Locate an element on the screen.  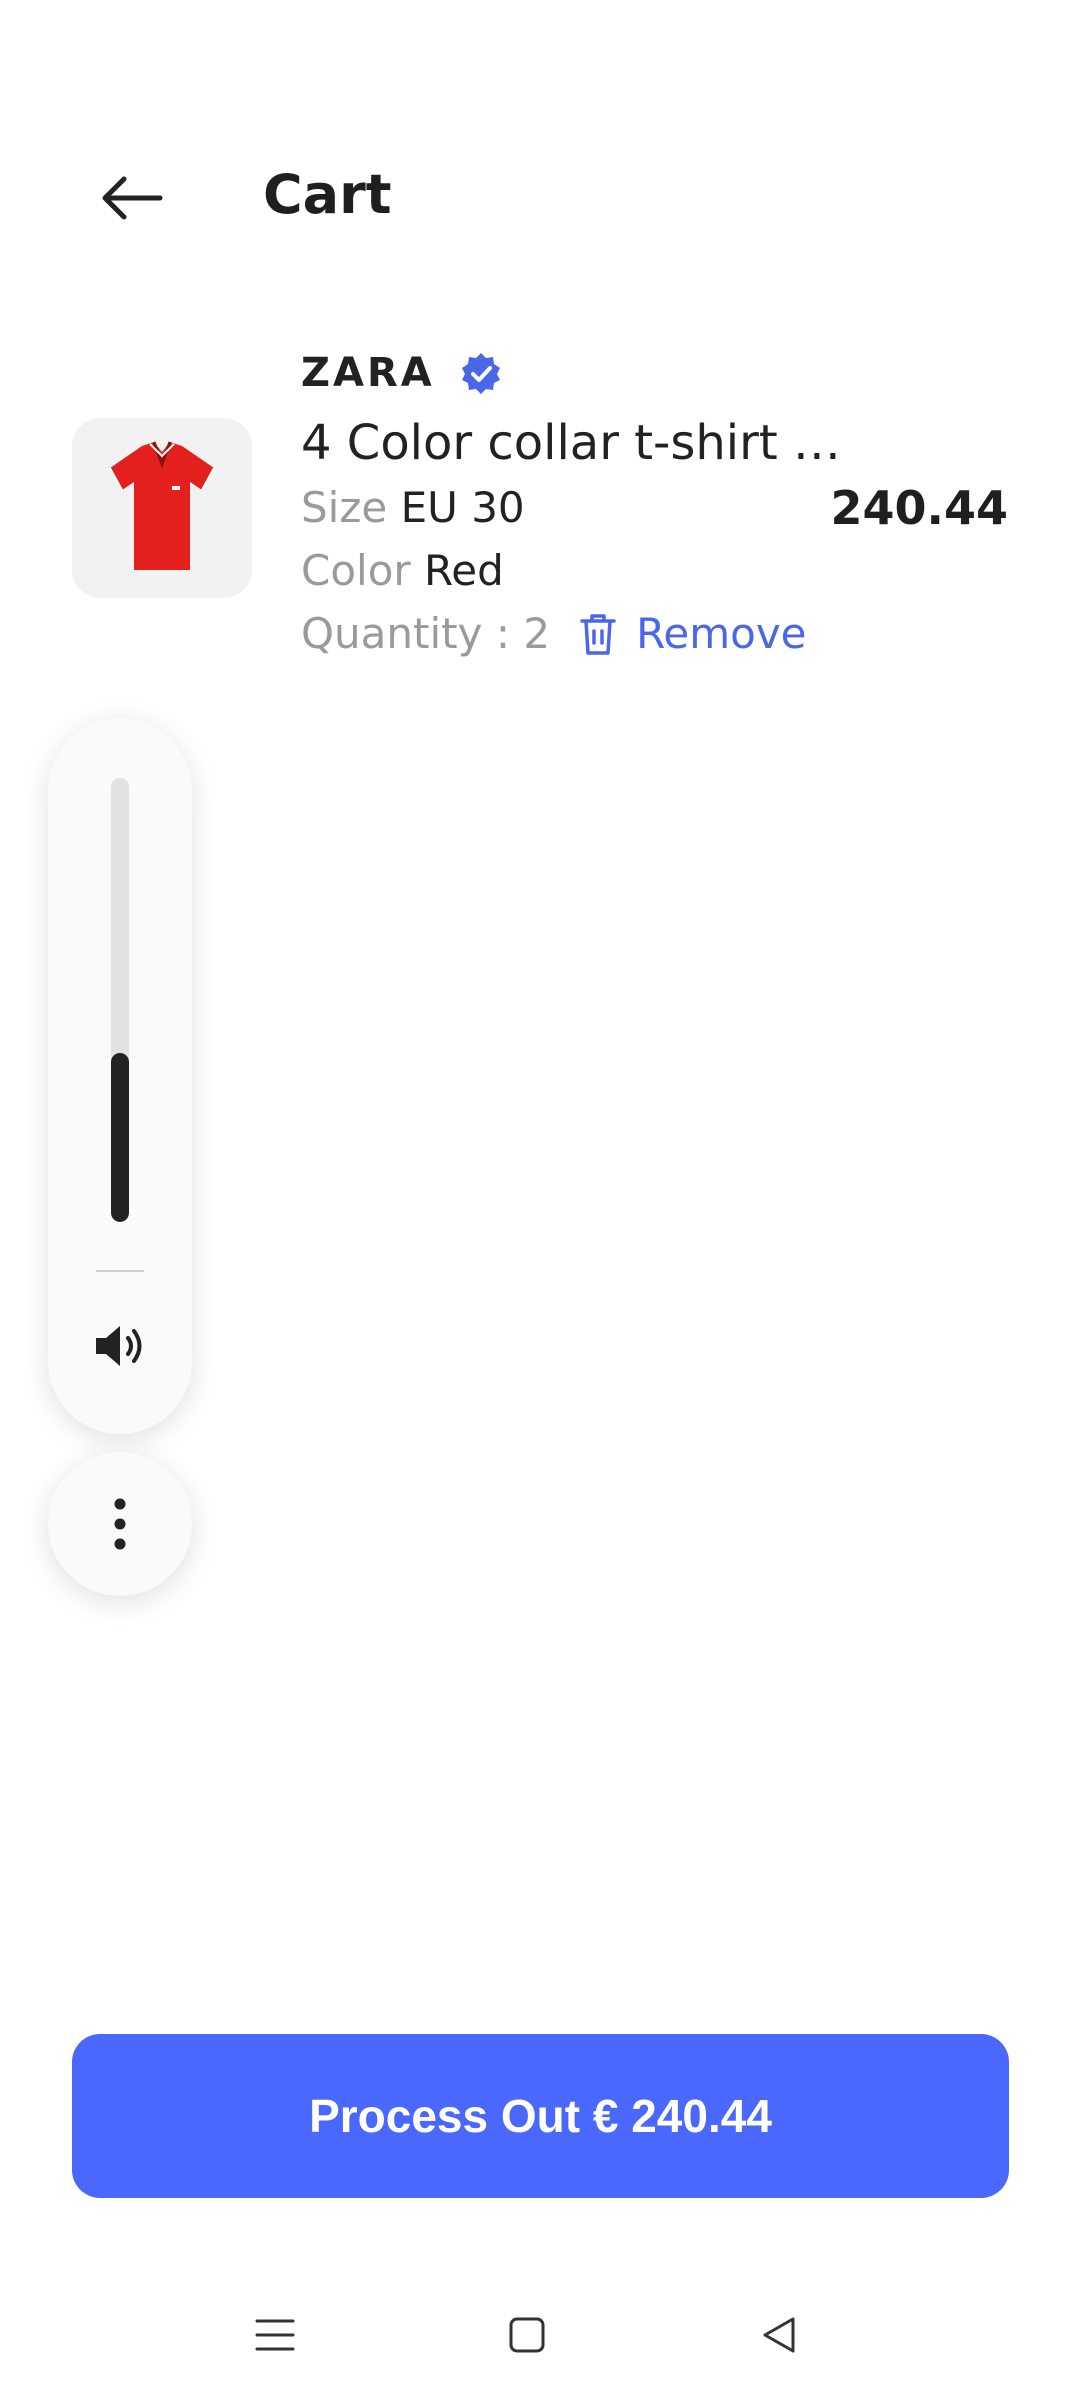
red-polo-shirt-image is located at coordinates (162, 505).